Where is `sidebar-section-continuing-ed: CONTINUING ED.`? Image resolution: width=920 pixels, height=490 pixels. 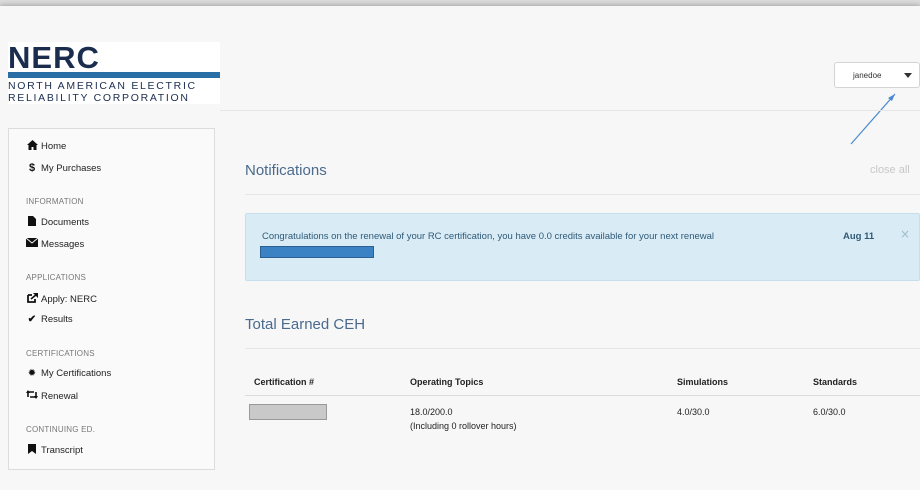
sidebar-section-continuing-ed: CONTINUING ED. is located at coordinates (61, 429).